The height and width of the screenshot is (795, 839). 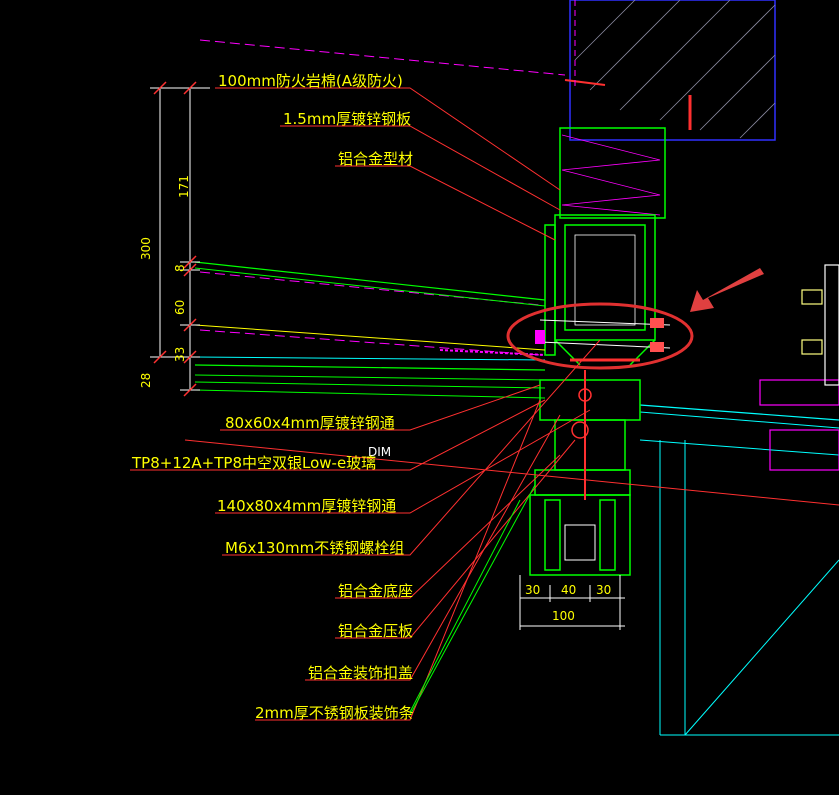 What do you see at coordinates (146, 380) in the screenshot?
I see `dim-28: 28` at bounding box center [146, 380].